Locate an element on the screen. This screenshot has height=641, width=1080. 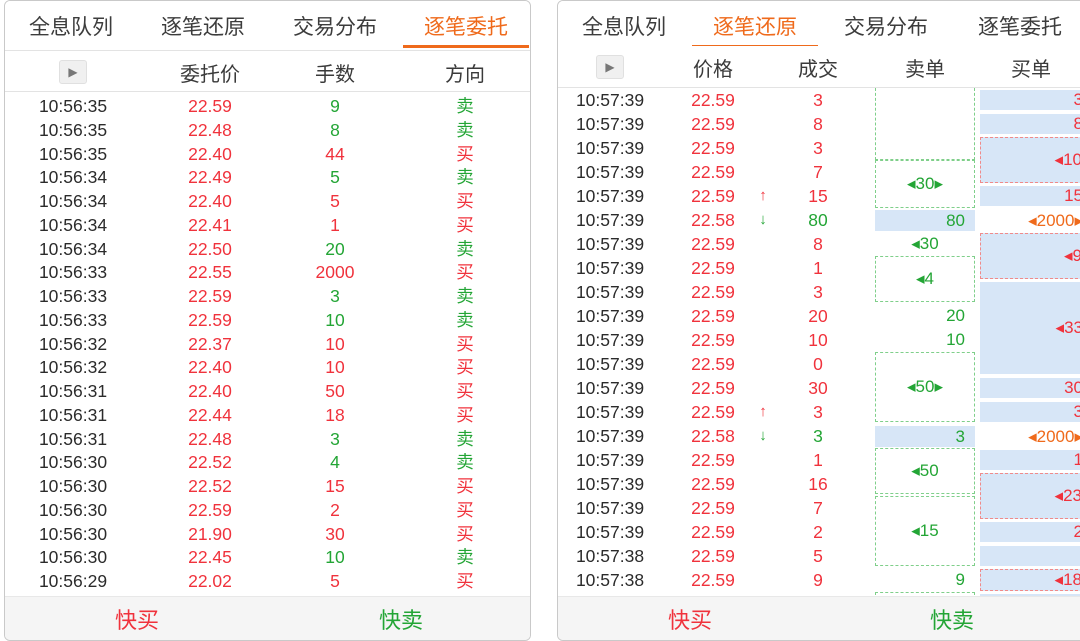
sell-order-box: ◂4 is located at coordinates (925, 279).